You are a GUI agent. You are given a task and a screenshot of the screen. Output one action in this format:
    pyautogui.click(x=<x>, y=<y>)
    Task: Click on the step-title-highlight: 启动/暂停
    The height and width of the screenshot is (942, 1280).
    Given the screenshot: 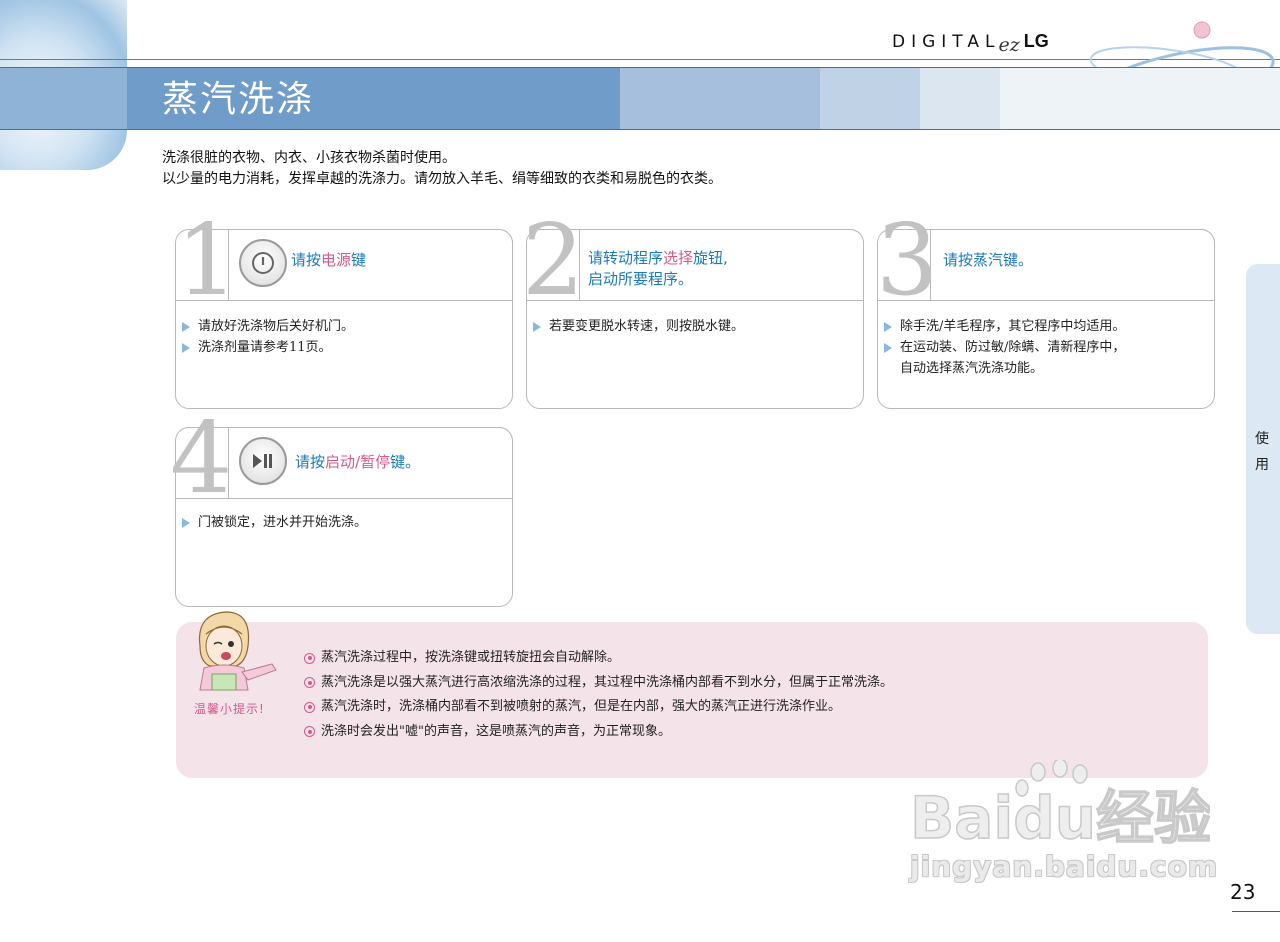 What is the action you would take?
    pyautogui.click(x=358, y=462)
    